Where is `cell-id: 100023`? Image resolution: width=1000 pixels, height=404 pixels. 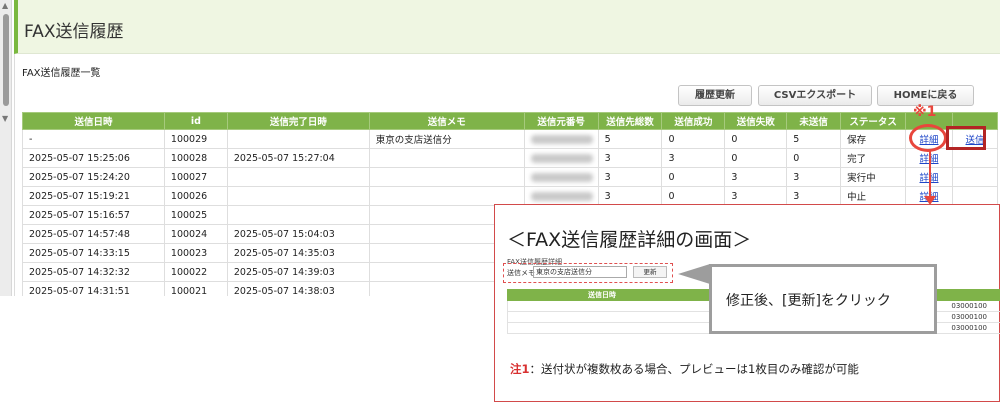 cell-id: 100023 is located at coordinates (195, 253).